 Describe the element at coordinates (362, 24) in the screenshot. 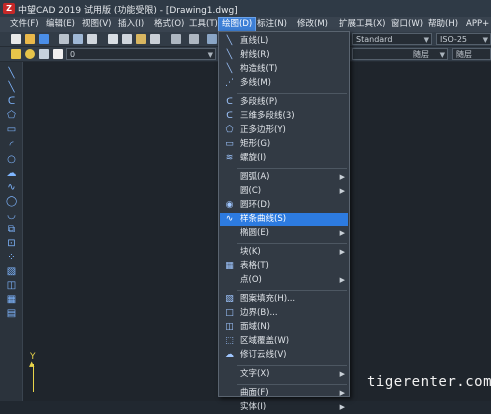

I see `menu-extend-tools: 扩展工具(X)` at that location.